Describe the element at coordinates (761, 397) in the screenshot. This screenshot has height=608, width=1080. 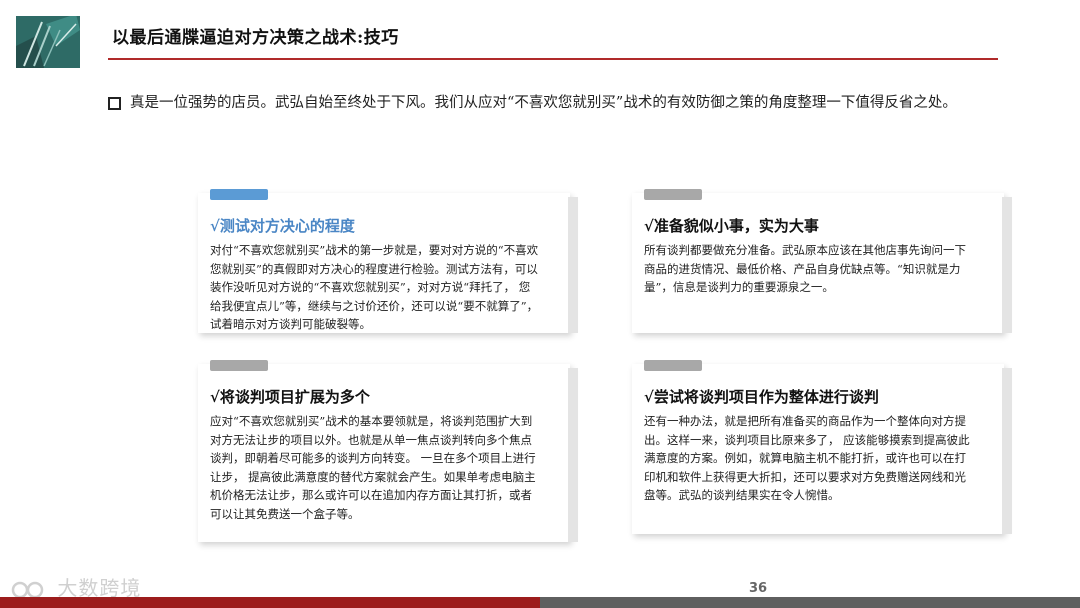
I see `card-title: √尝试将谈判项目作为整体进行谈判` at that location.